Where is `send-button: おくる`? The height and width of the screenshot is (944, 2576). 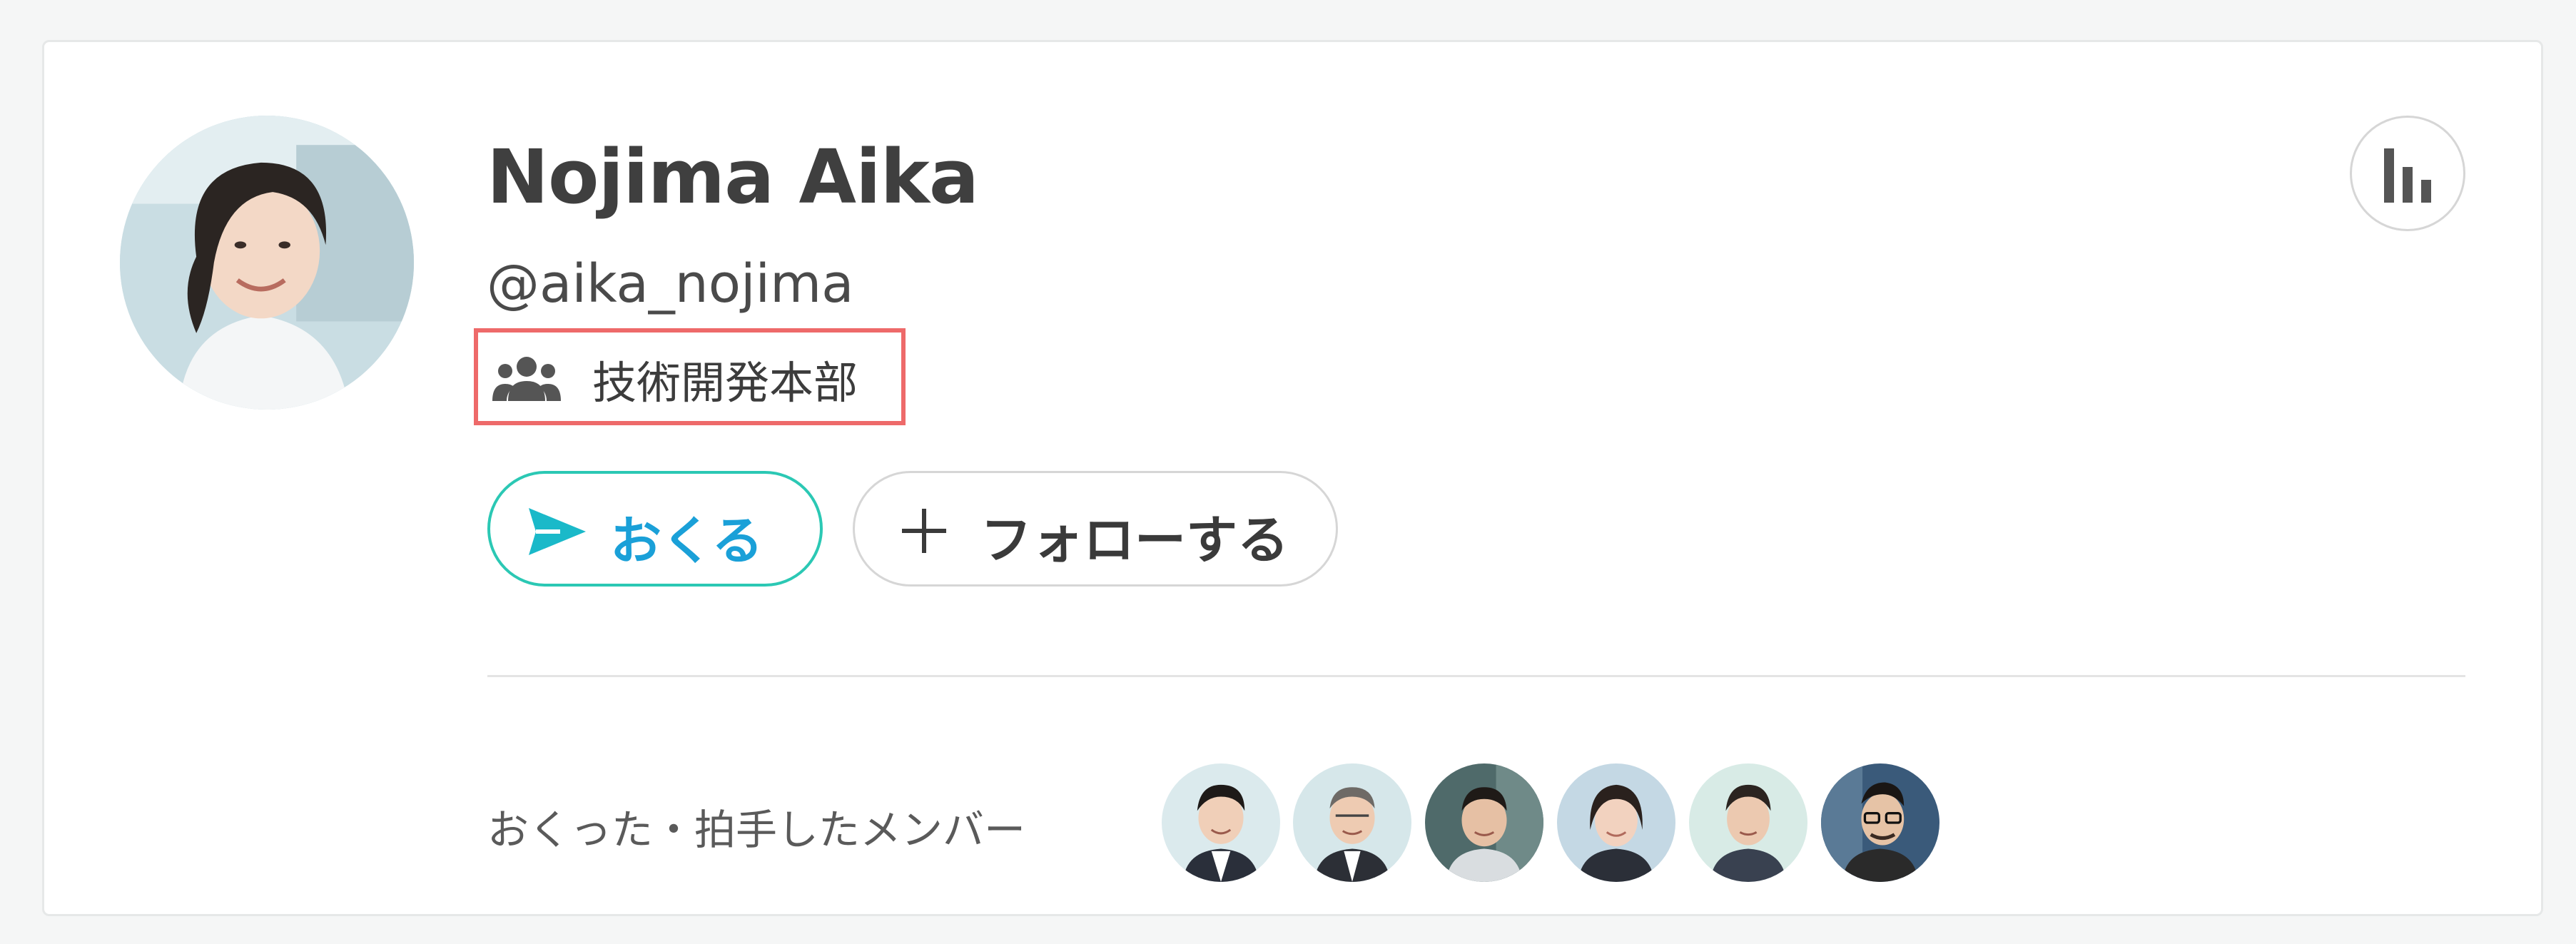 send-button: おくる is located at coordinates (655, 529).